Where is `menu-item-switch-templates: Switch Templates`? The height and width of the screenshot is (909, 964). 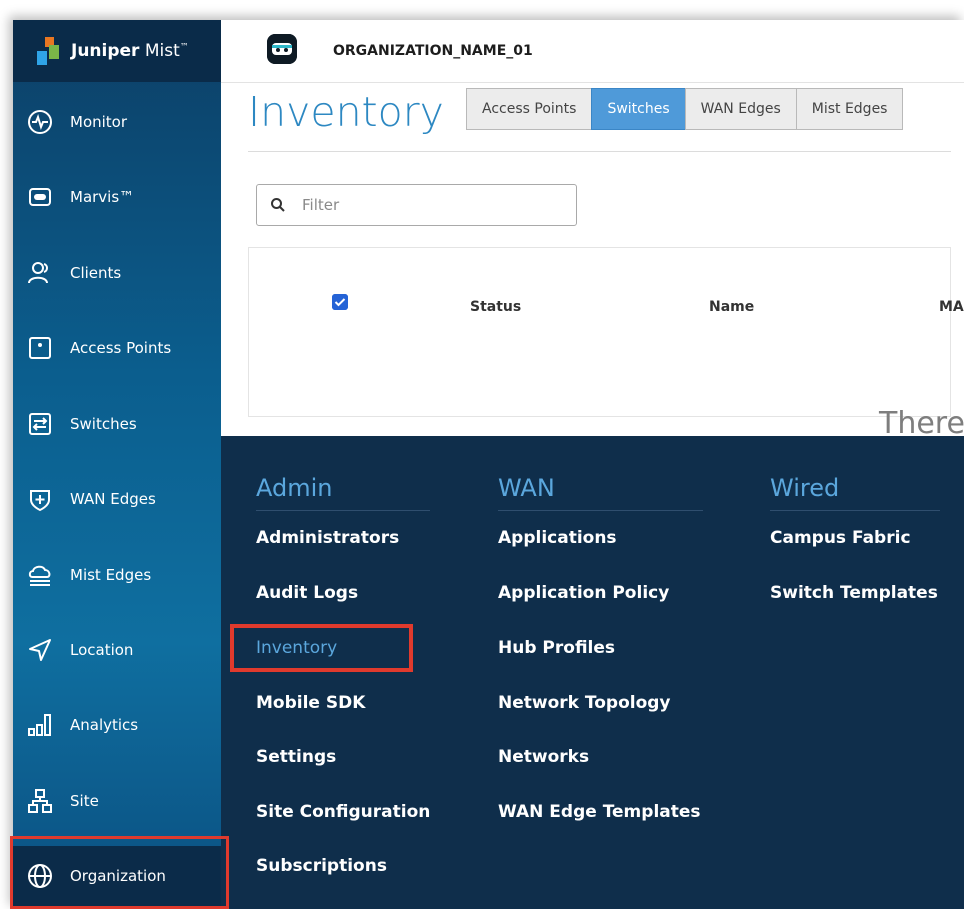
menu-item-switch-templates: Switch Templates is located at coordinates (854, 593).